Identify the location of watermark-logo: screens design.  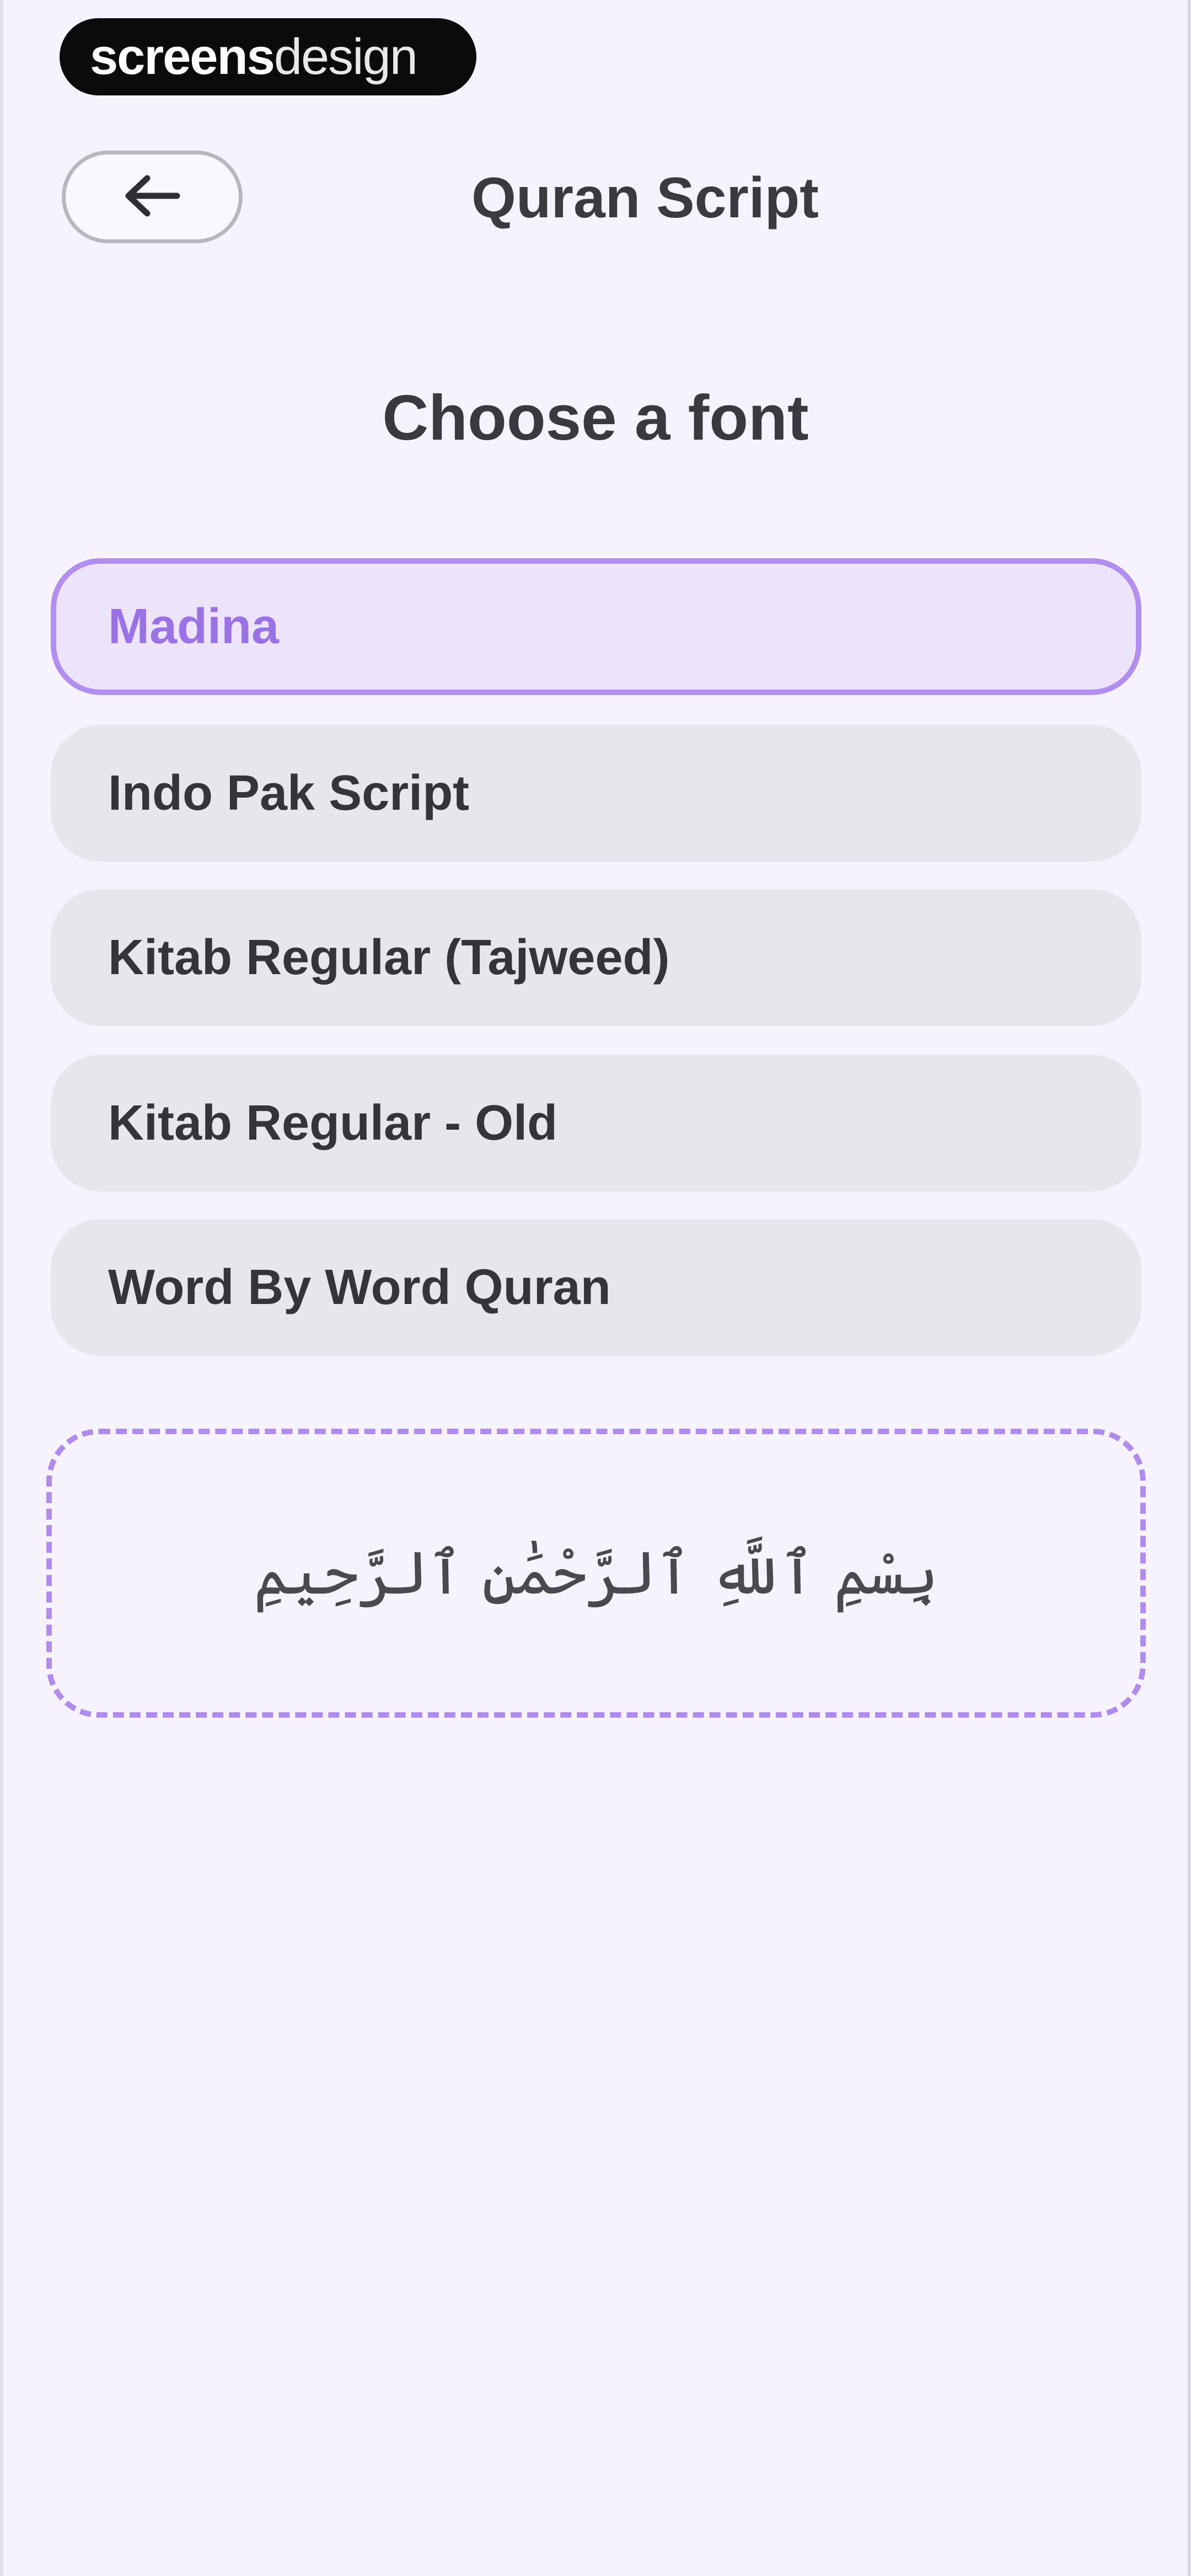
(268, 56).